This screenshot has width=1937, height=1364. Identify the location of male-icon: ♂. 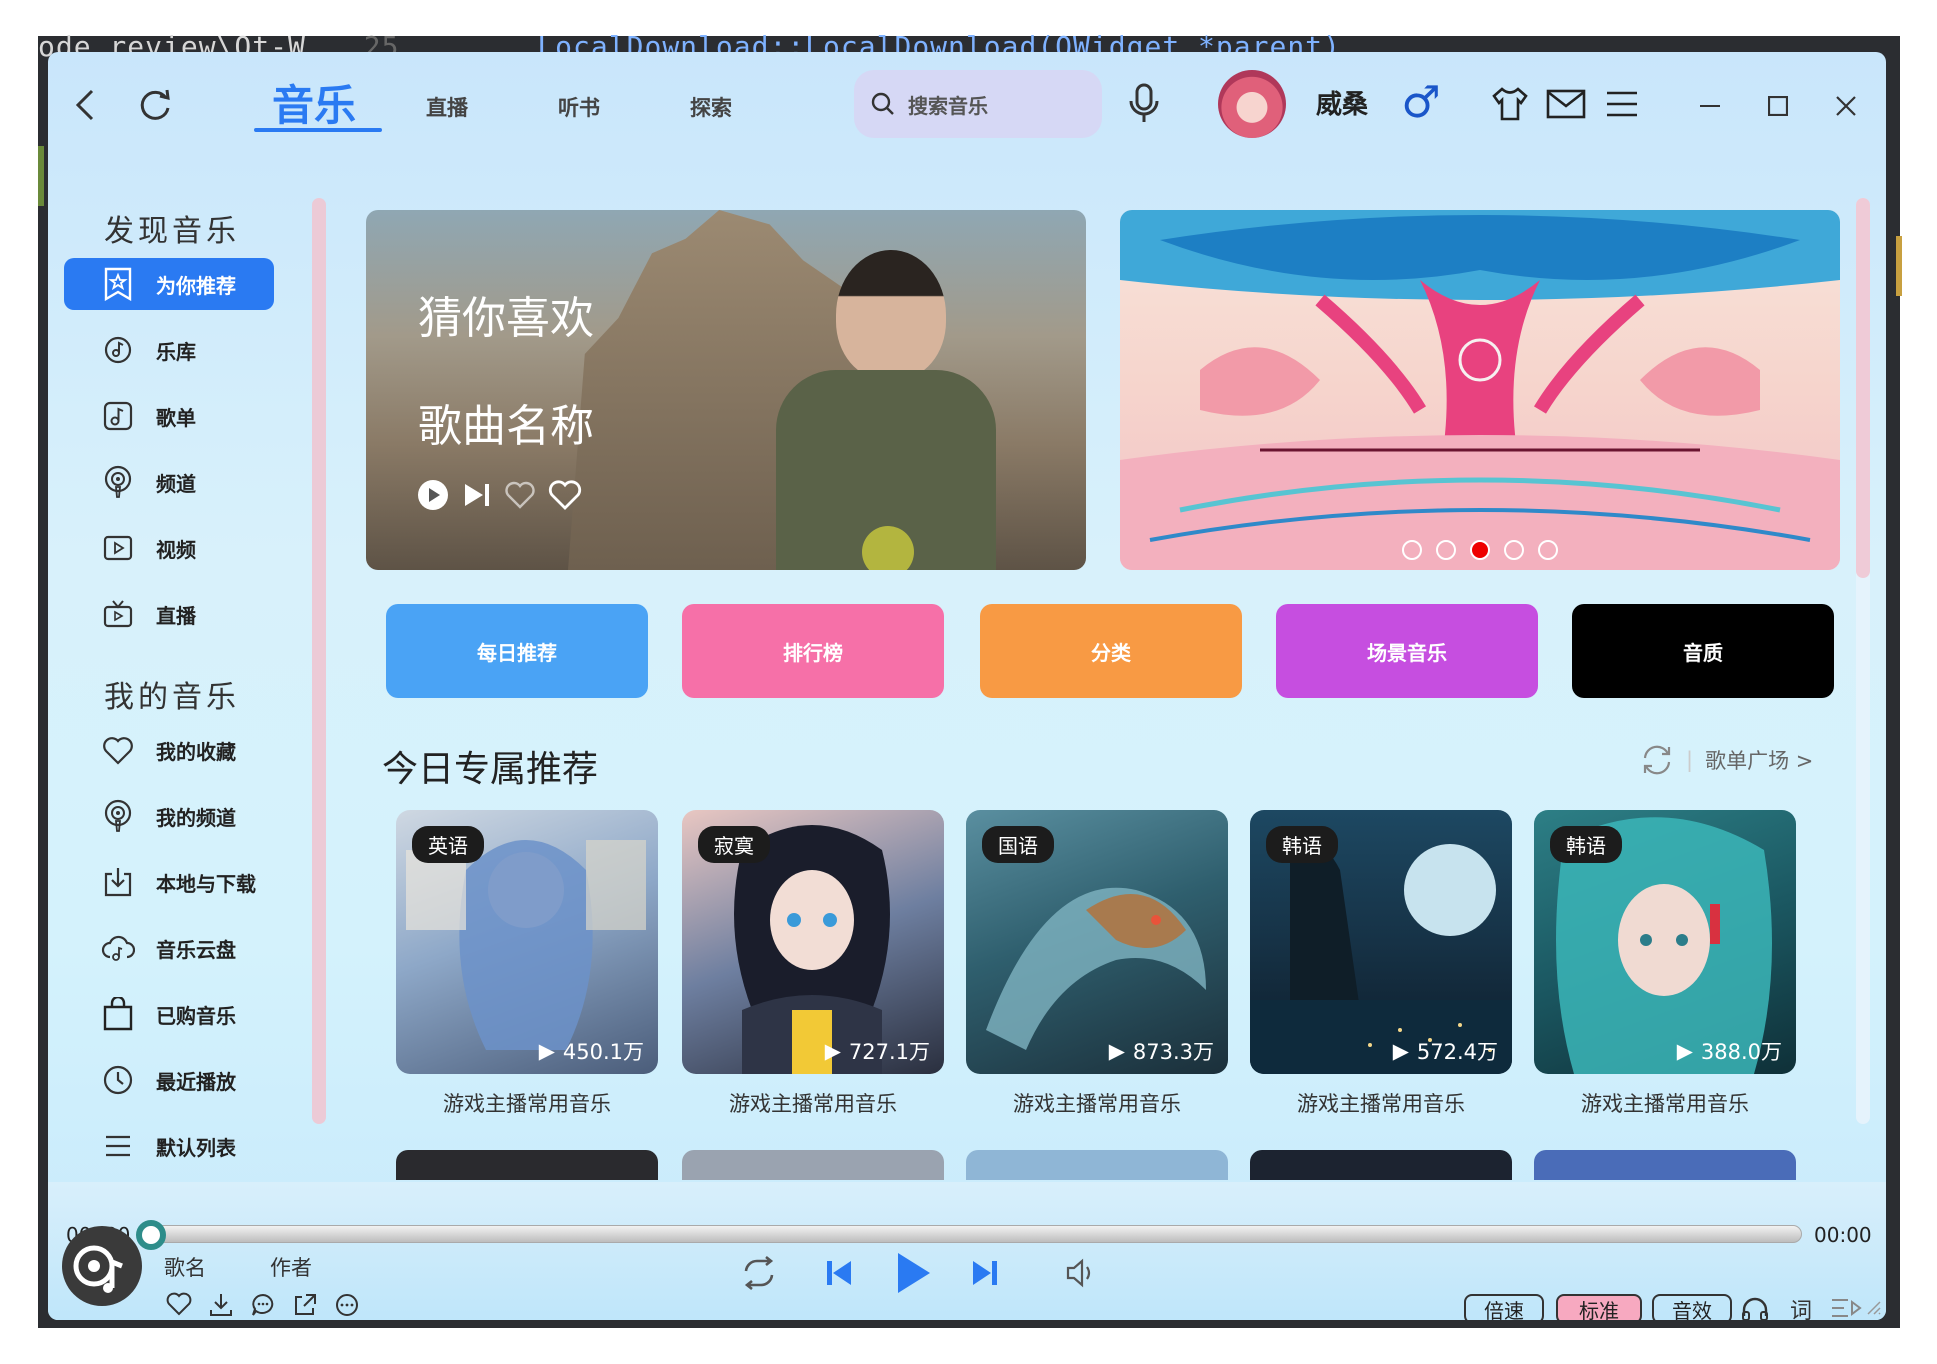
(1421, 102).